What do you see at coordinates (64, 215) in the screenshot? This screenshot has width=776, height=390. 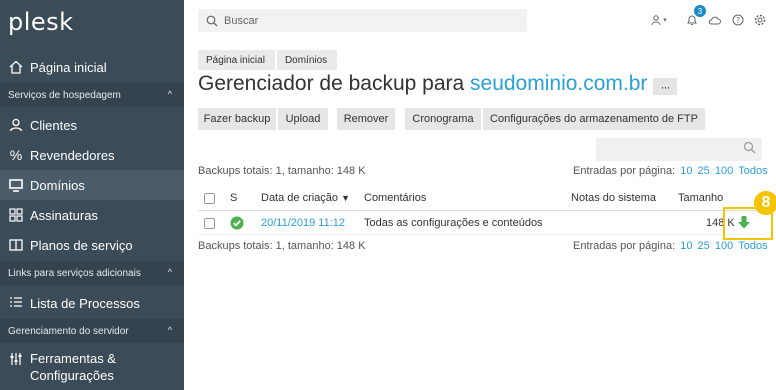 I see `sidebar-item-label: Assinaturas` at bounding box center [64, 215].